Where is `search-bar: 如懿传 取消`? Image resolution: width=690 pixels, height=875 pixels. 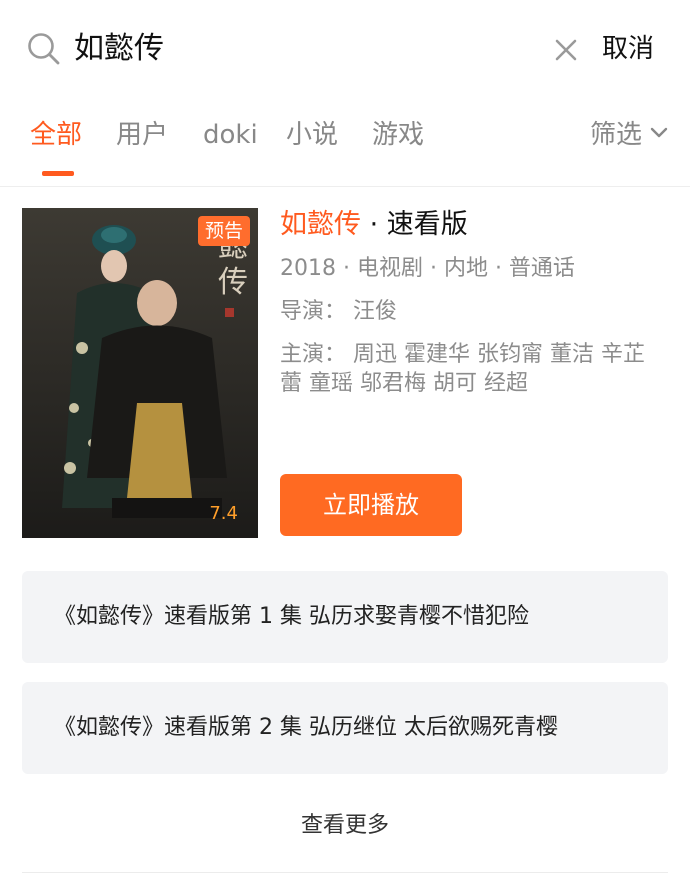 search-bar: 如懿传 取消 is located at coordinates (345, 50).